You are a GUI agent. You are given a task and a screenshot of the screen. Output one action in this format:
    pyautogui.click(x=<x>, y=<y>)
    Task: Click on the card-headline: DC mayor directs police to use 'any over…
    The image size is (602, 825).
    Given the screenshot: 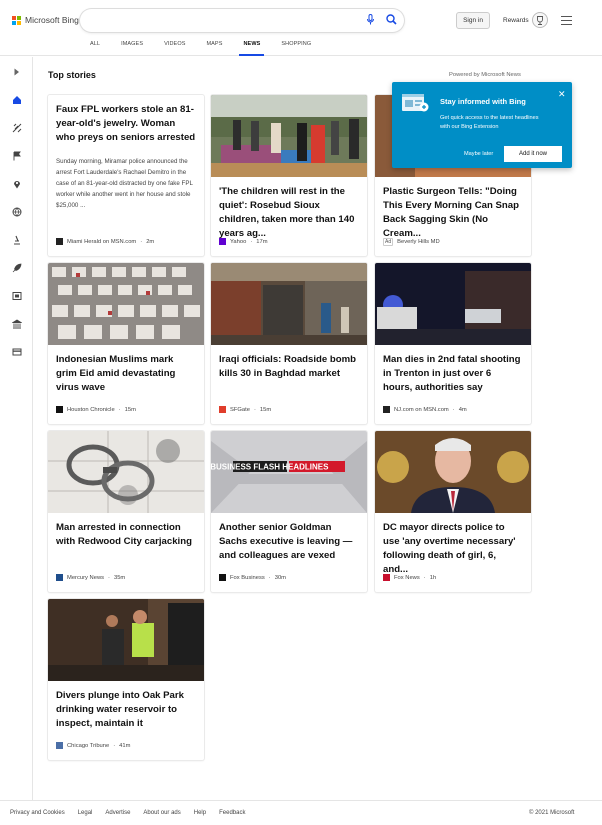 What is the action you would take?
    pyautogui.click(x=453, y=549)
    